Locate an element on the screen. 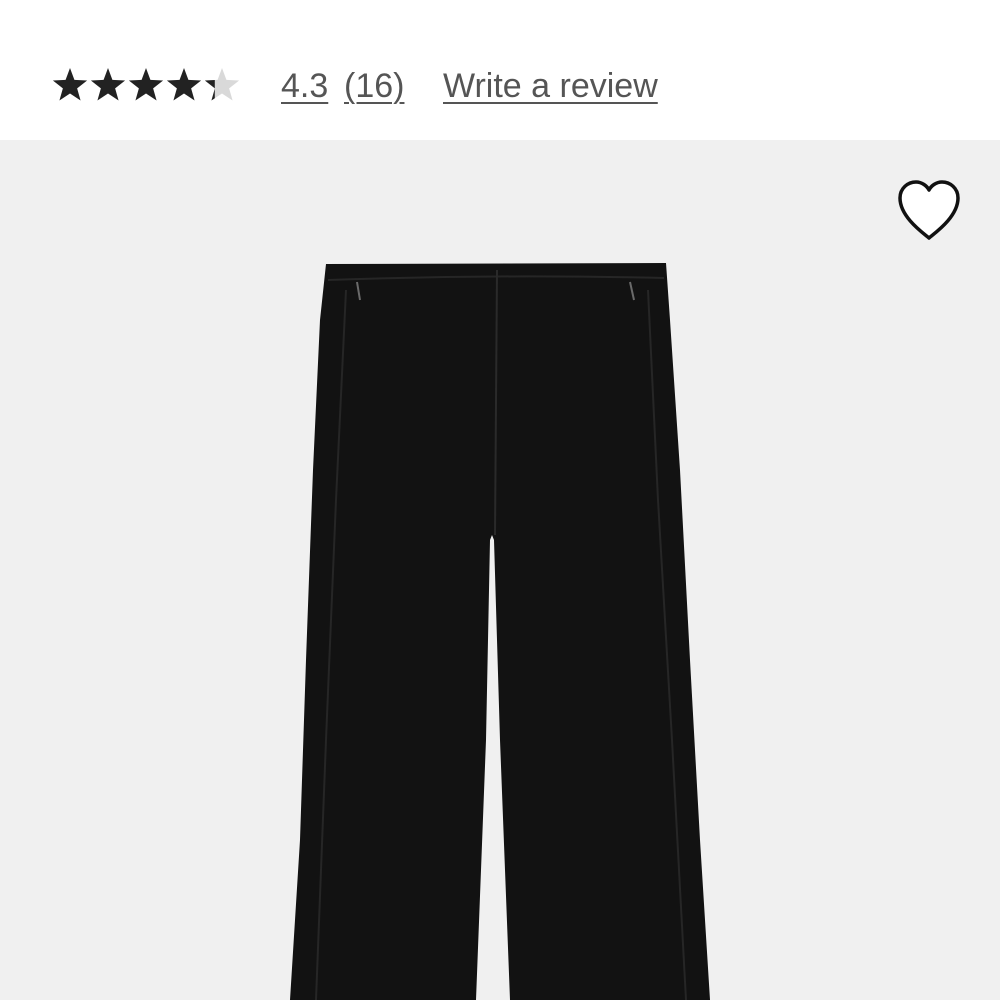 Image resolution: width=1000 pixels, height=1000 pixels. write-review-link: Write a review is located at coordinates (550, 86).